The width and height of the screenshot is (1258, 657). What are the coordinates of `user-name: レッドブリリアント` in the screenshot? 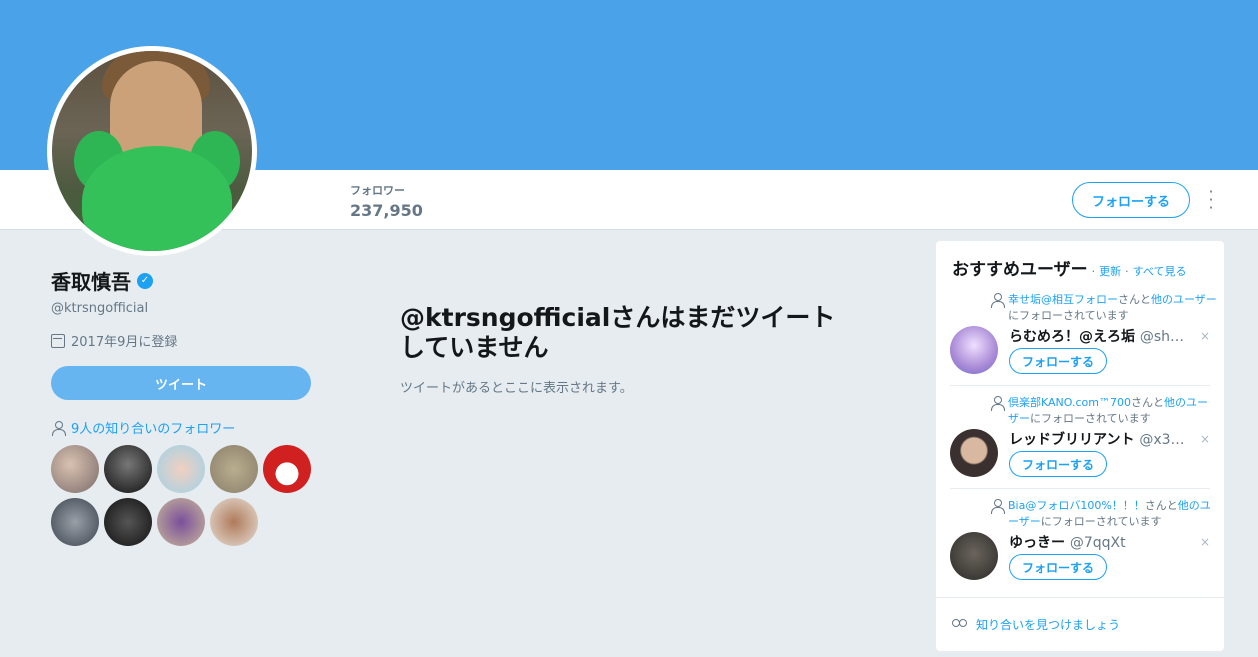 It's located at (1071, 440).